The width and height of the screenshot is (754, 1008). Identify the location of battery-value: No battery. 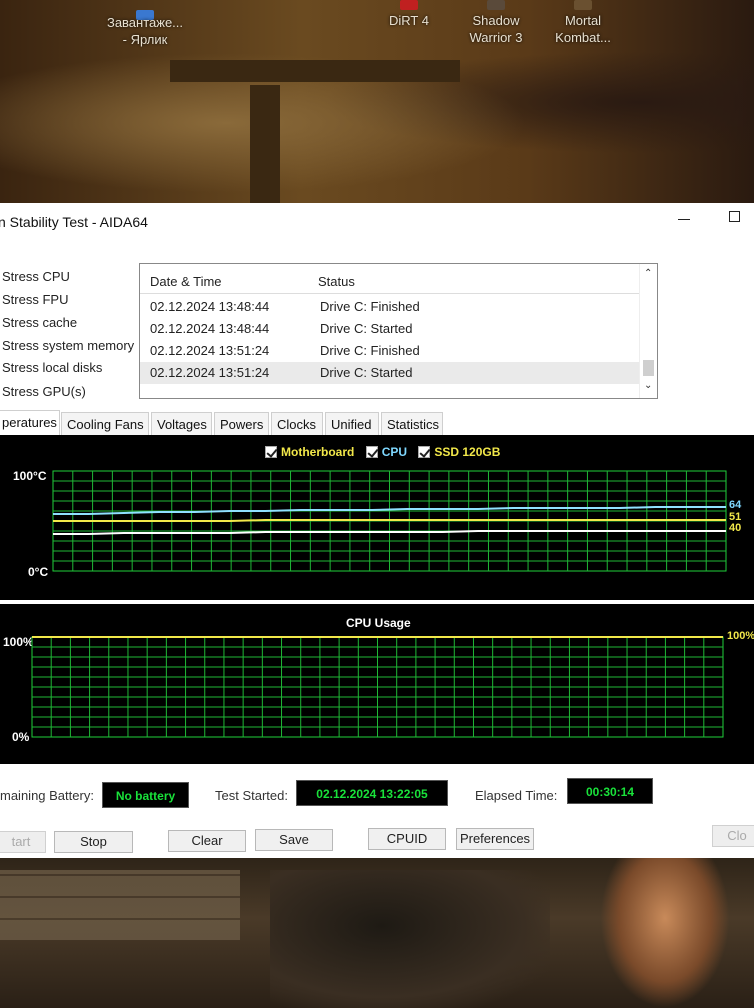
(145, 795).